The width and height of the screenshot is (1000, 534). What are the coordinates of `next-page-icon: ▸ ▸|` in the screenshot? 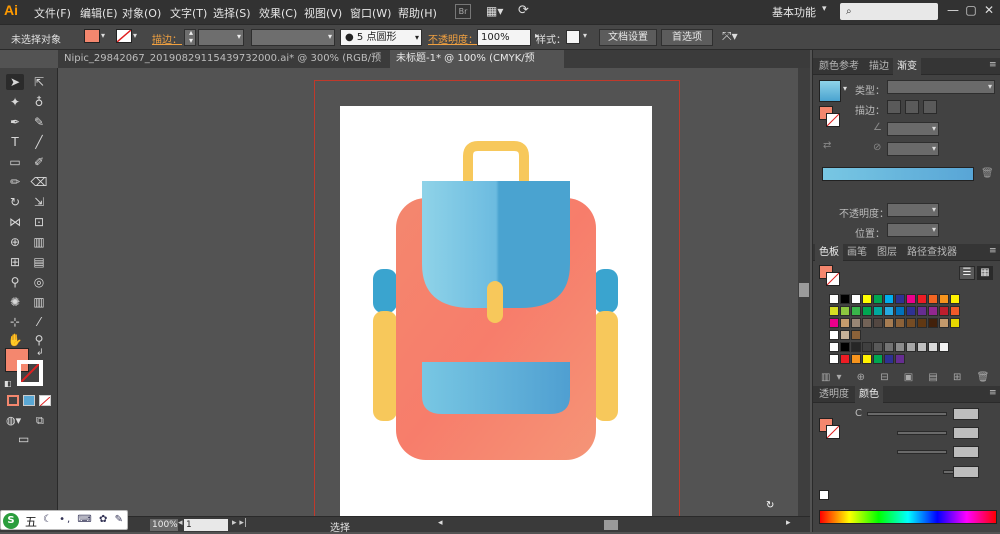 It's located at (239, 523).